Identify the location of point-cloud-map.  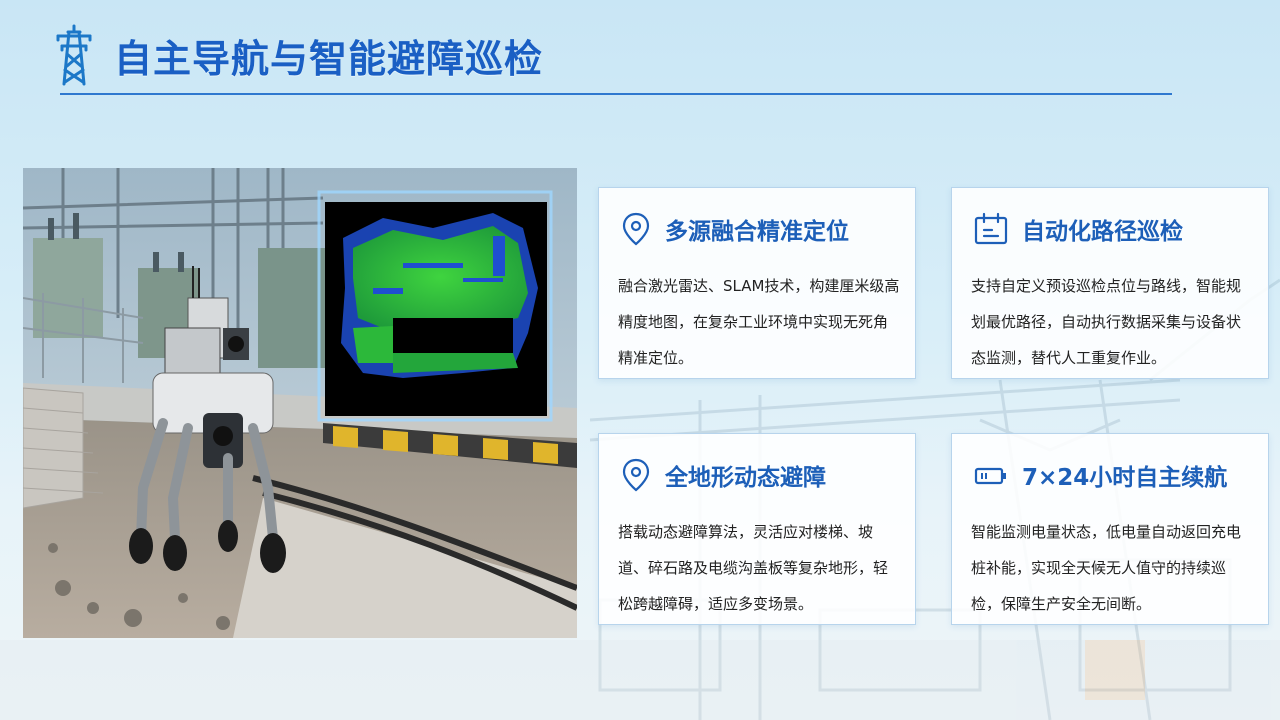
(435, 306).